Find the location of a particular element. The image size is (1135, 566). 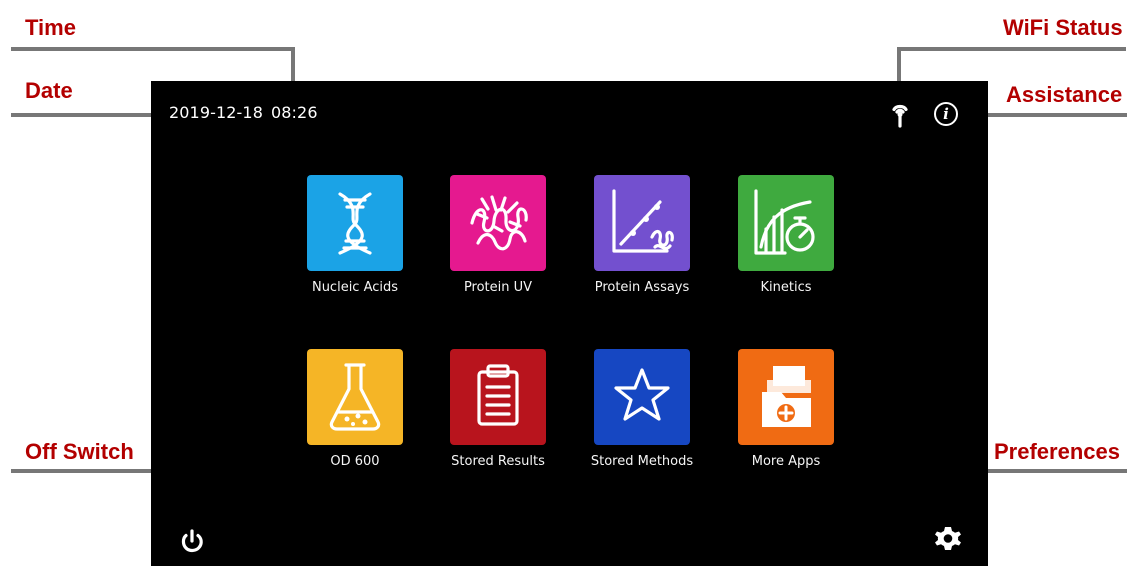

time-display: 08:26 is located at coordinates (294, 112).